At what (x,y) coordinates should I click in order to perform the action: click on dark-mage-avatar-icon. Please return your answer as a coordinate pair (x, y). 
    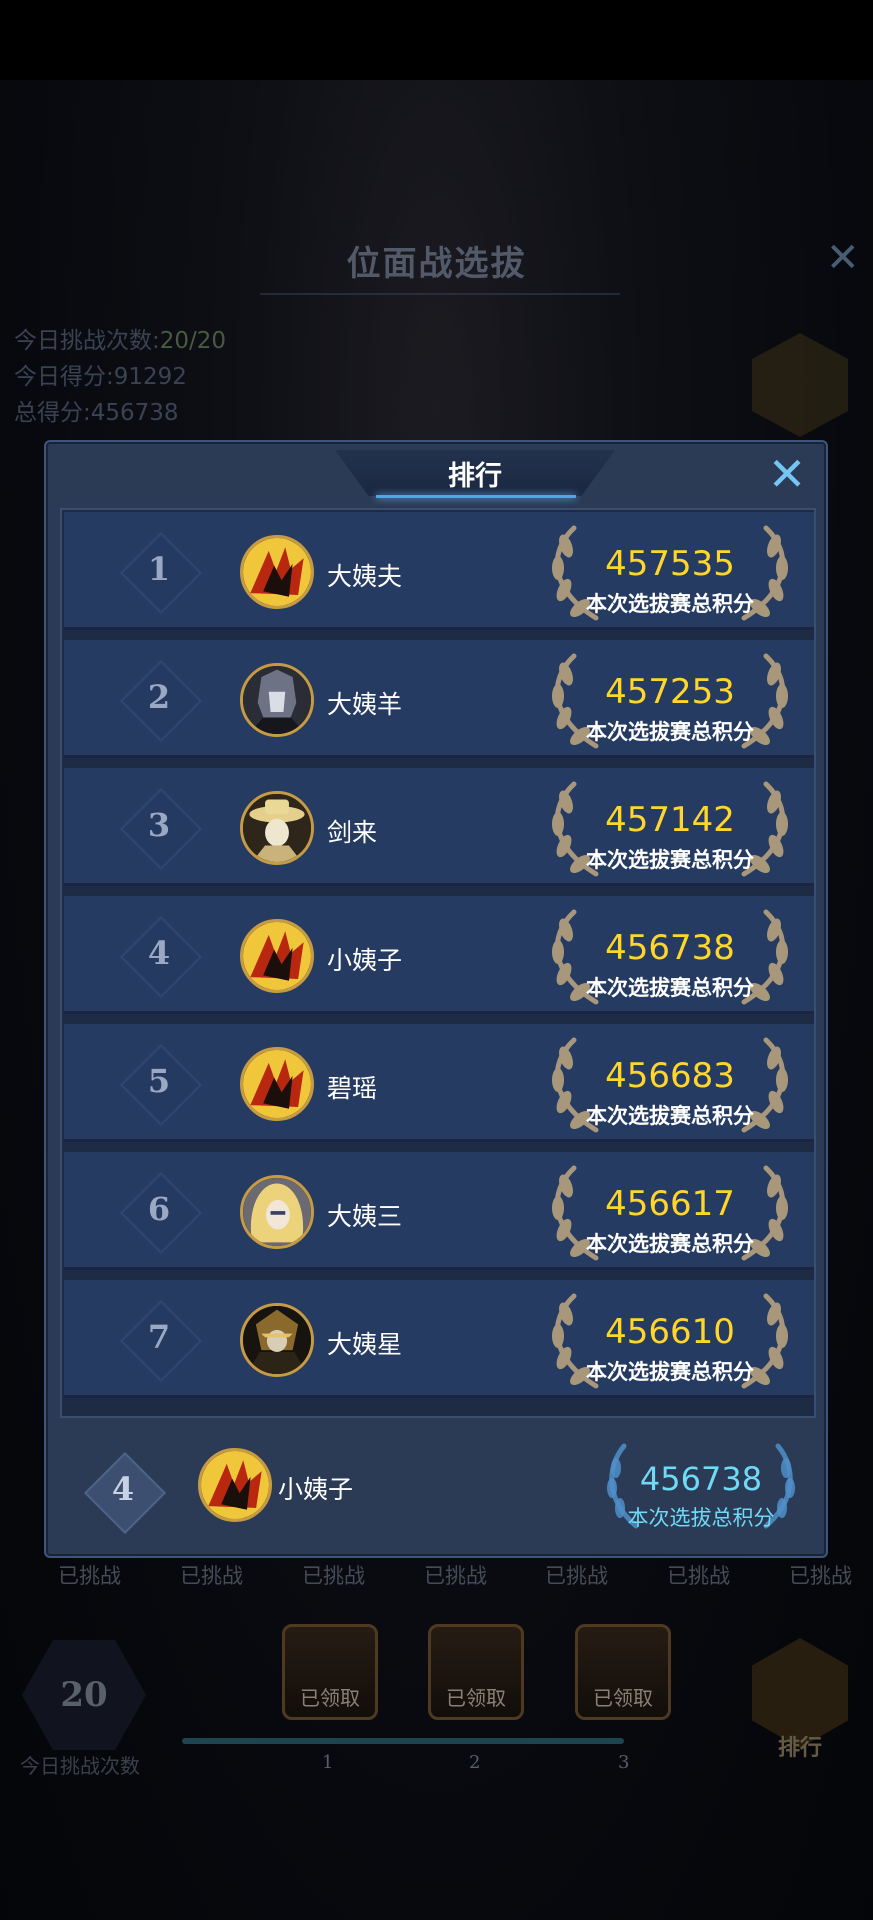
    Looking at the image, I should click on (277, 1340).